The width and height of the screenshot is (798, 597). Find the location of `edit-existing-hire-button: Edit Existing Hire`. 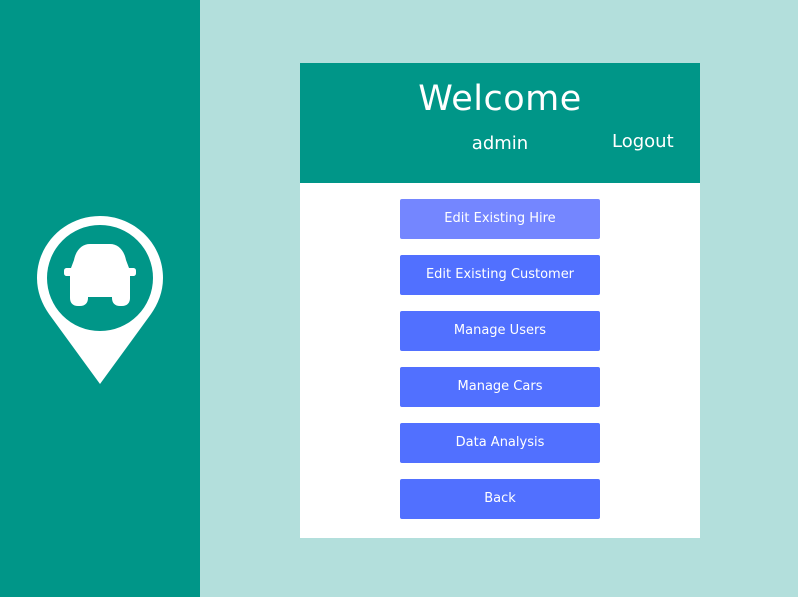

edit-existing-hire-button: Edit Existing Hire is located at coordinates (500, 219).